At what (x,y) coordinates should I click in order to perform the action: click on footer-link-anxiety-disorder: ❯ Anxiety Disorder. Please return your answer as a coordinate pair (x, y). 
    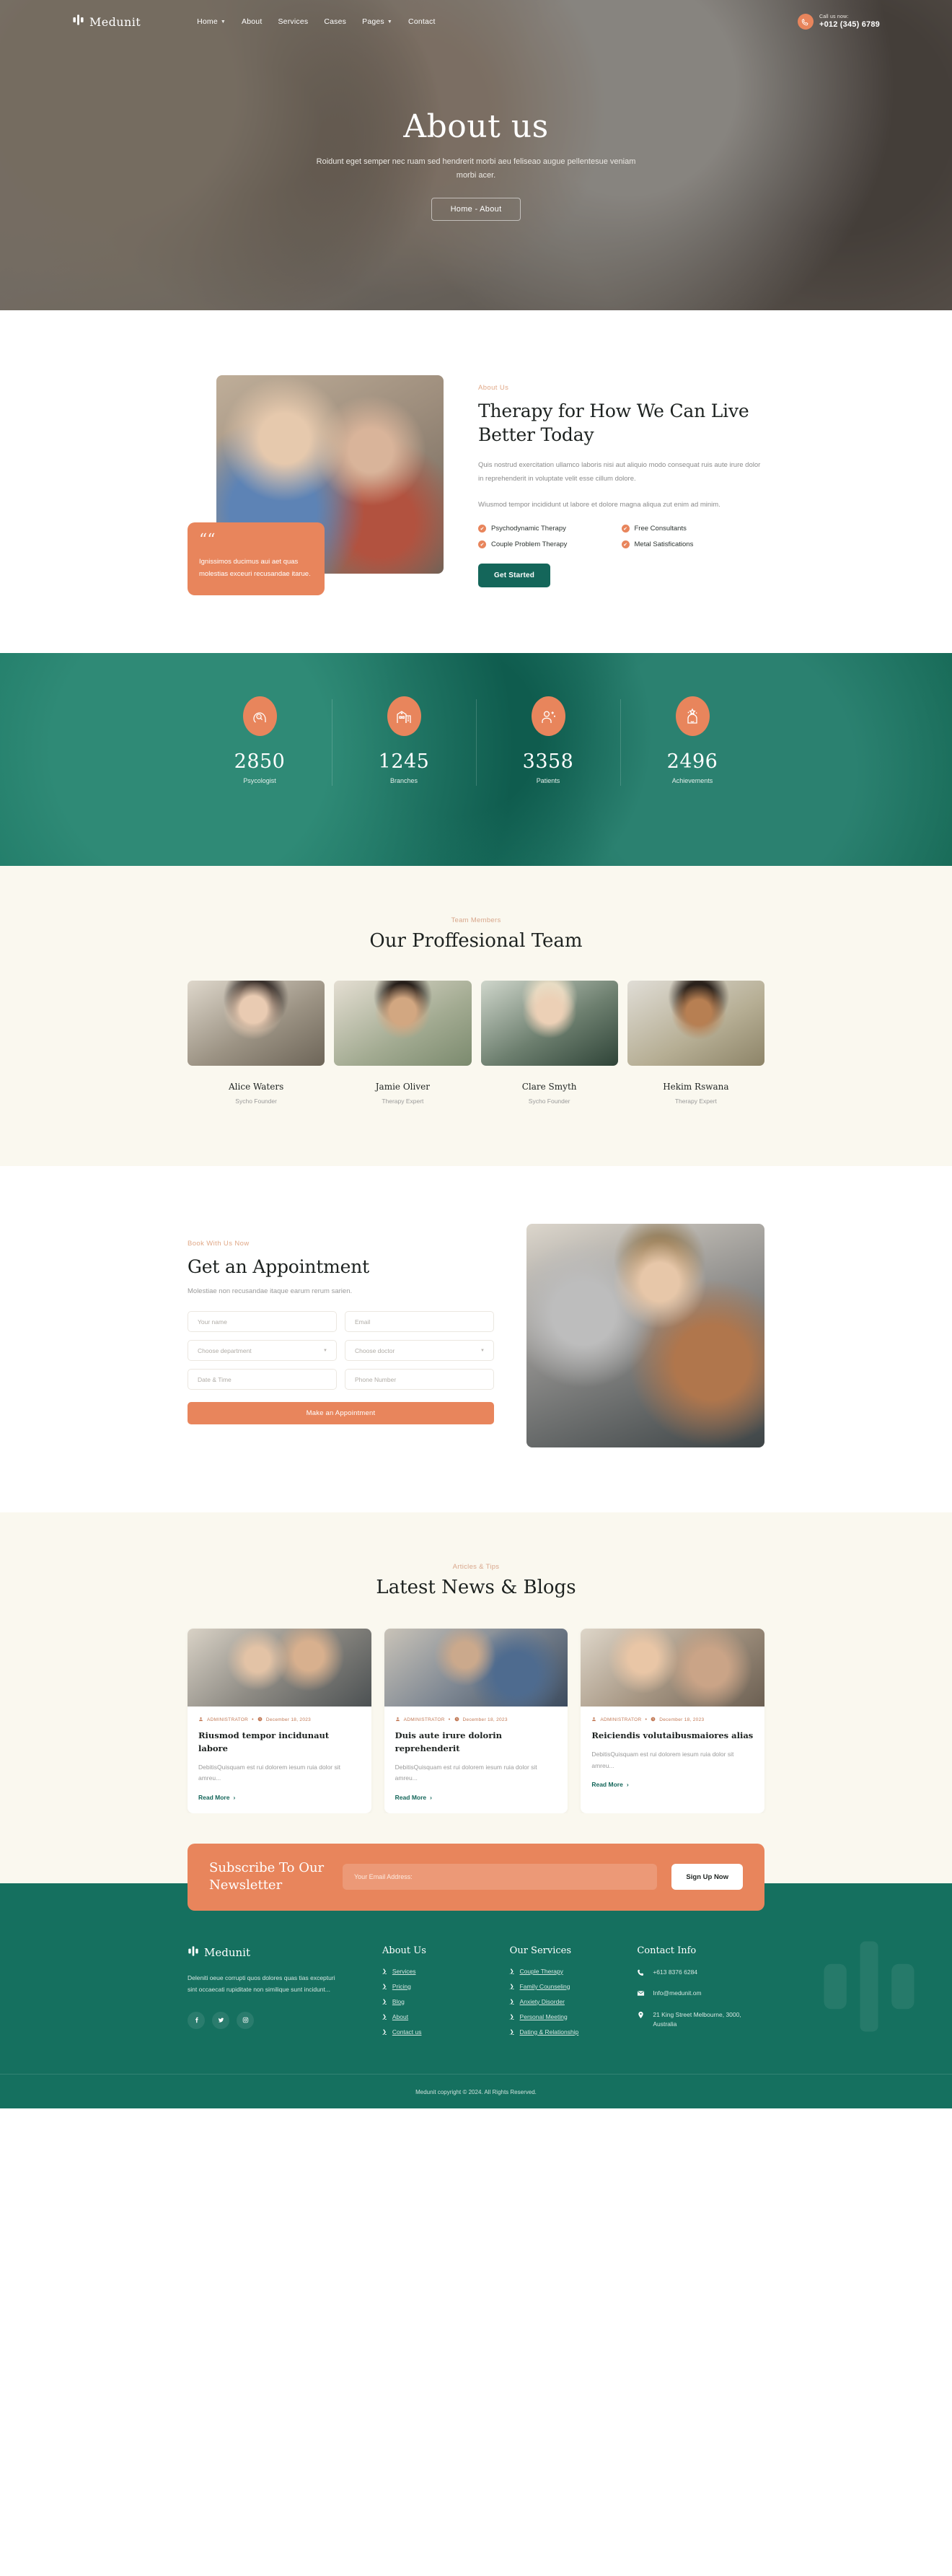
    Looking at the image, I should click on (574, 2002).